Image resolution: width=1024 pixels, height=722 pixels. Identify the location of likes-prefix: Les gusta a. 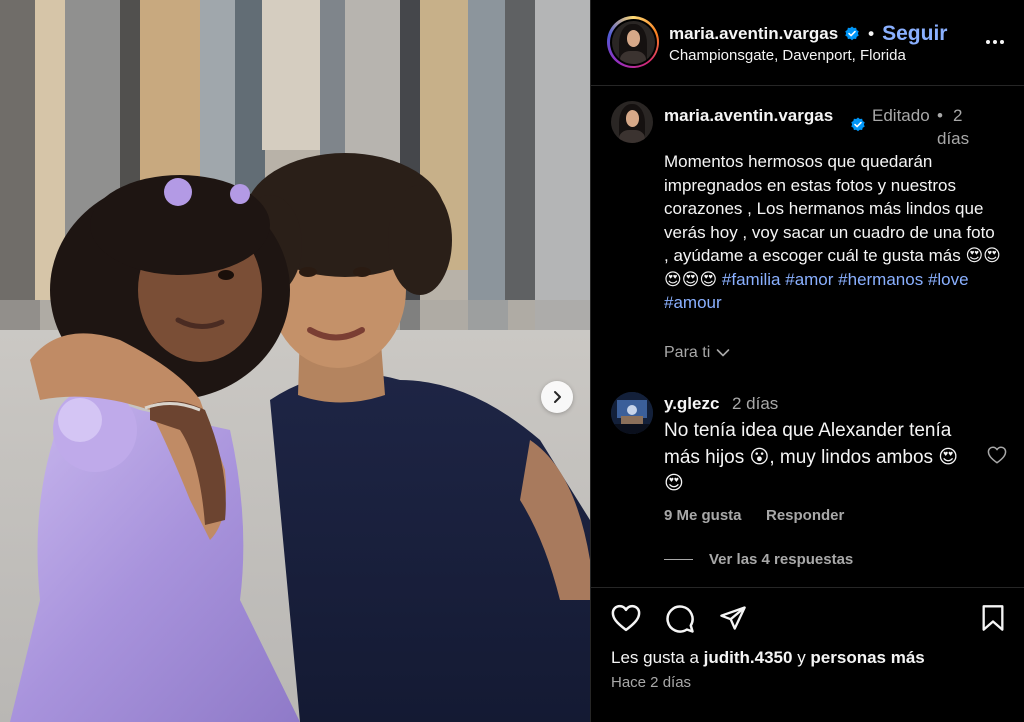
(655, 657).